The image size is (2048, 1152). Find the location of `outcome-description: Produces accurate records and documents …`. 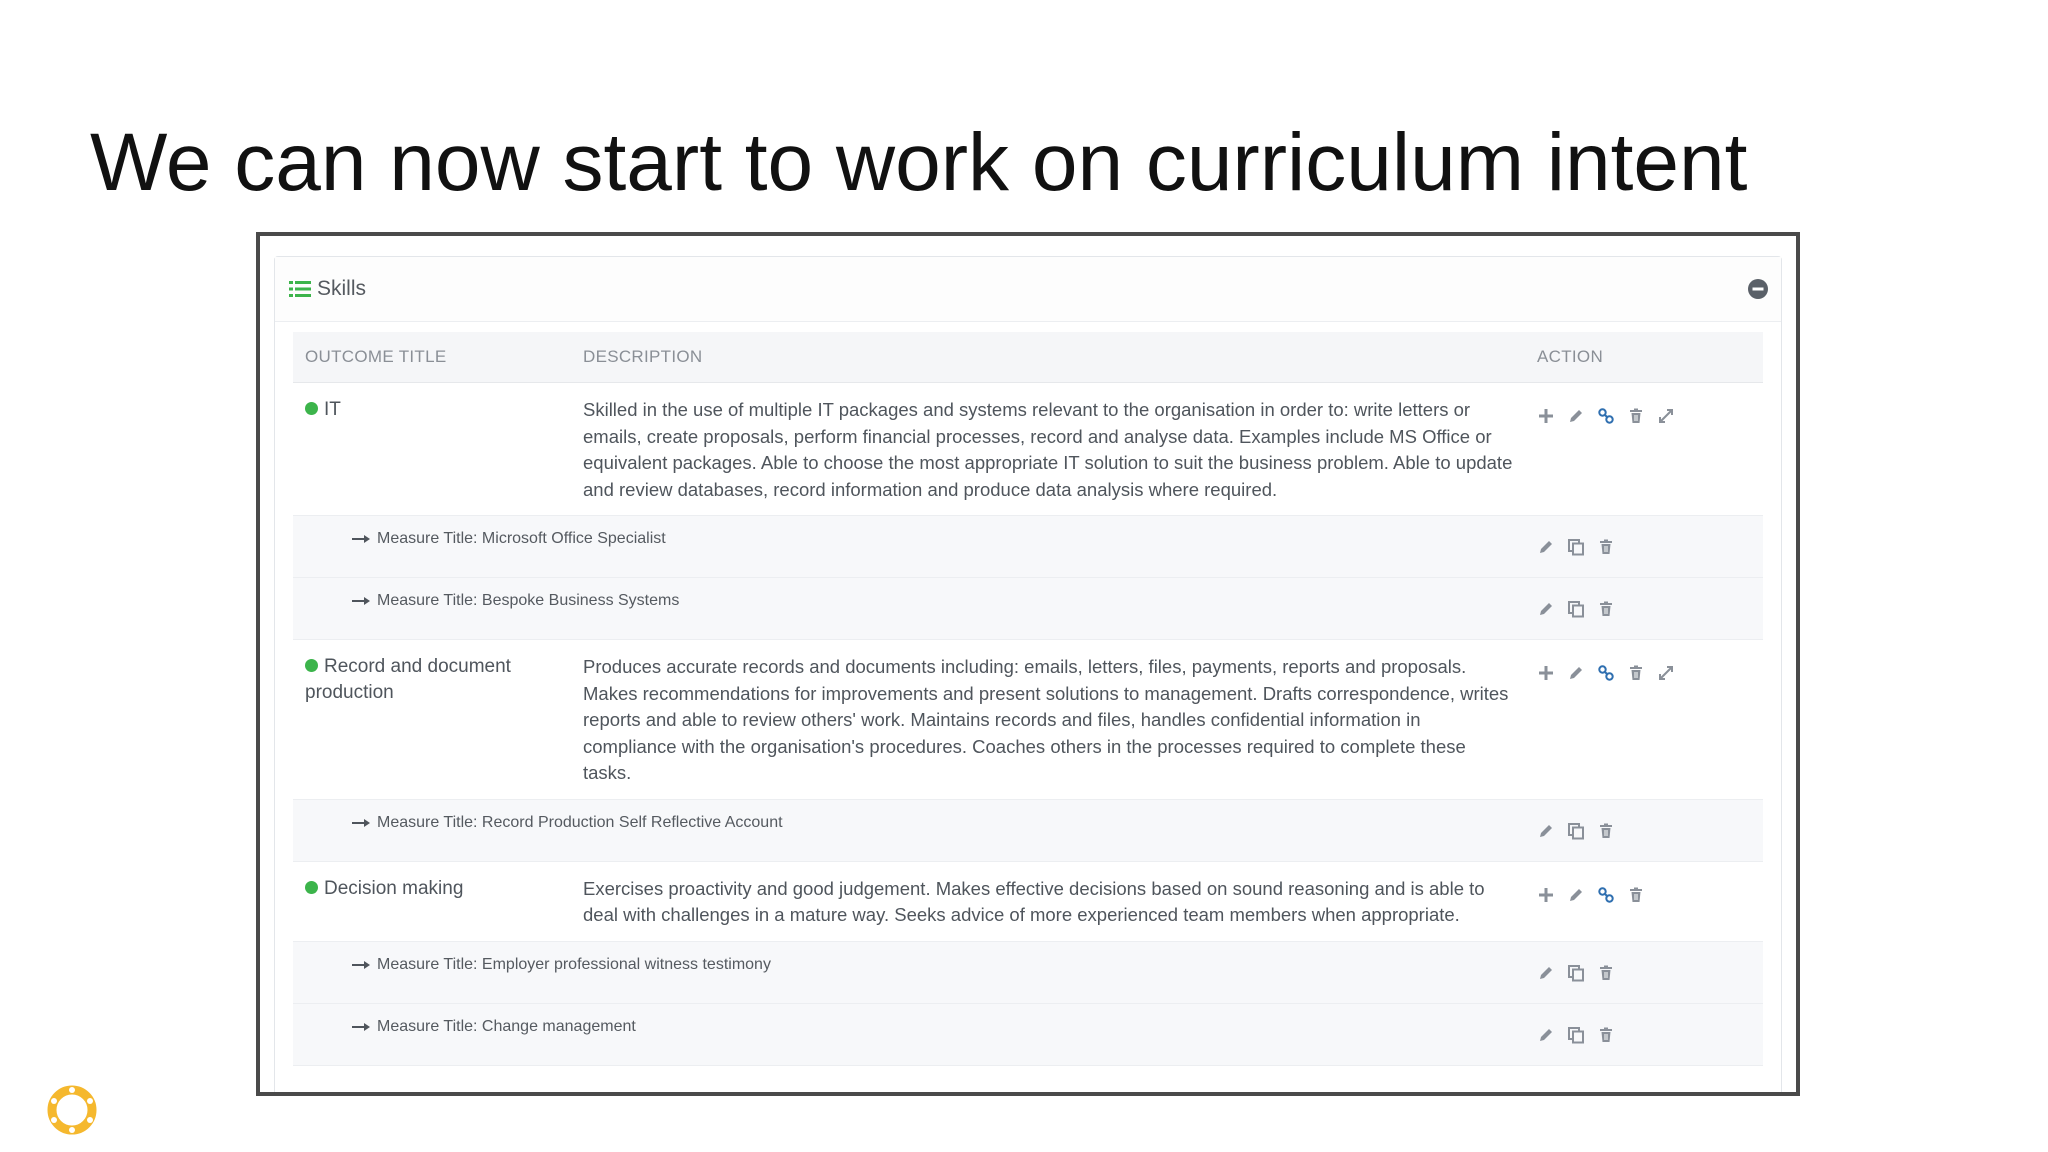

outcome-description: Produces accurate records and documents … is located at coordinates (1046, 719).